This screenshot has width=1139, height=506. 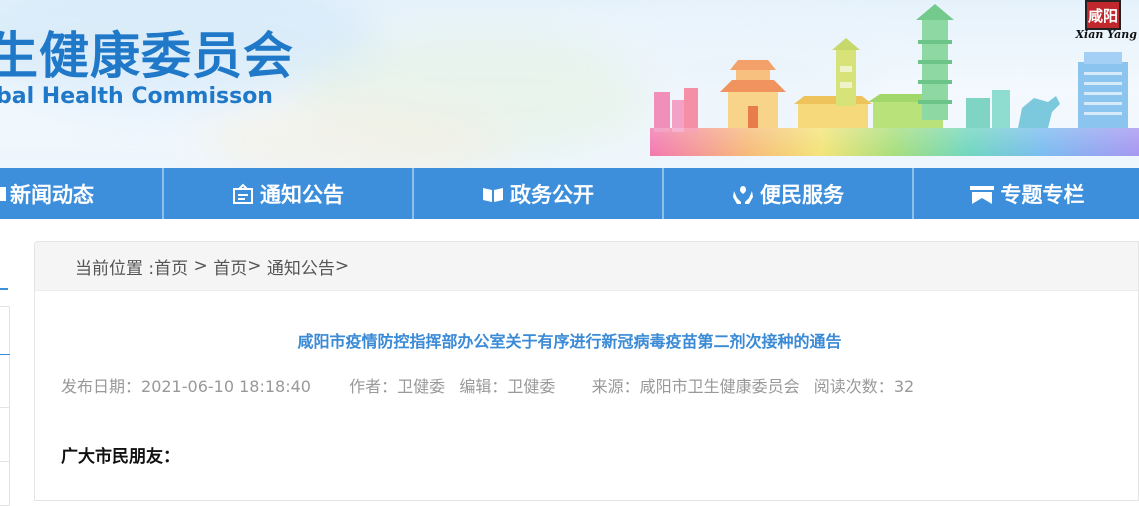 What do you see at coordinates (853, 386) in the screenshot?
I see `read-count-label: 阅读次数：` at bounding box center [853, 386].